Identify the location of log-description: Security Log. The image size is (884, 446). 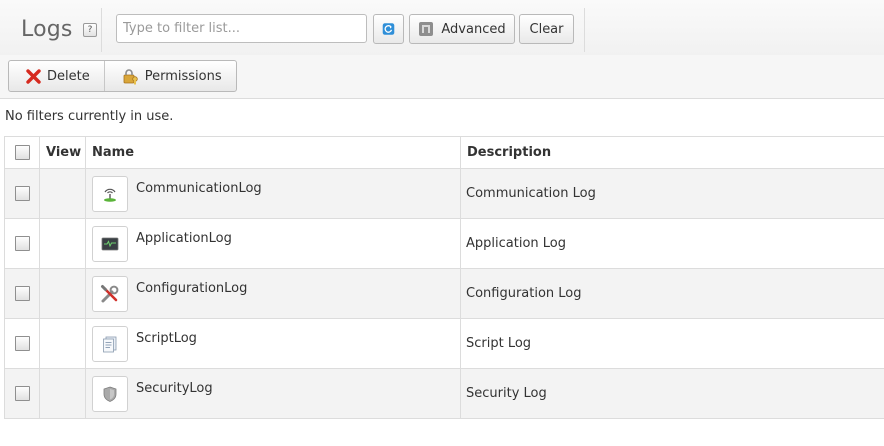
(506, 393).